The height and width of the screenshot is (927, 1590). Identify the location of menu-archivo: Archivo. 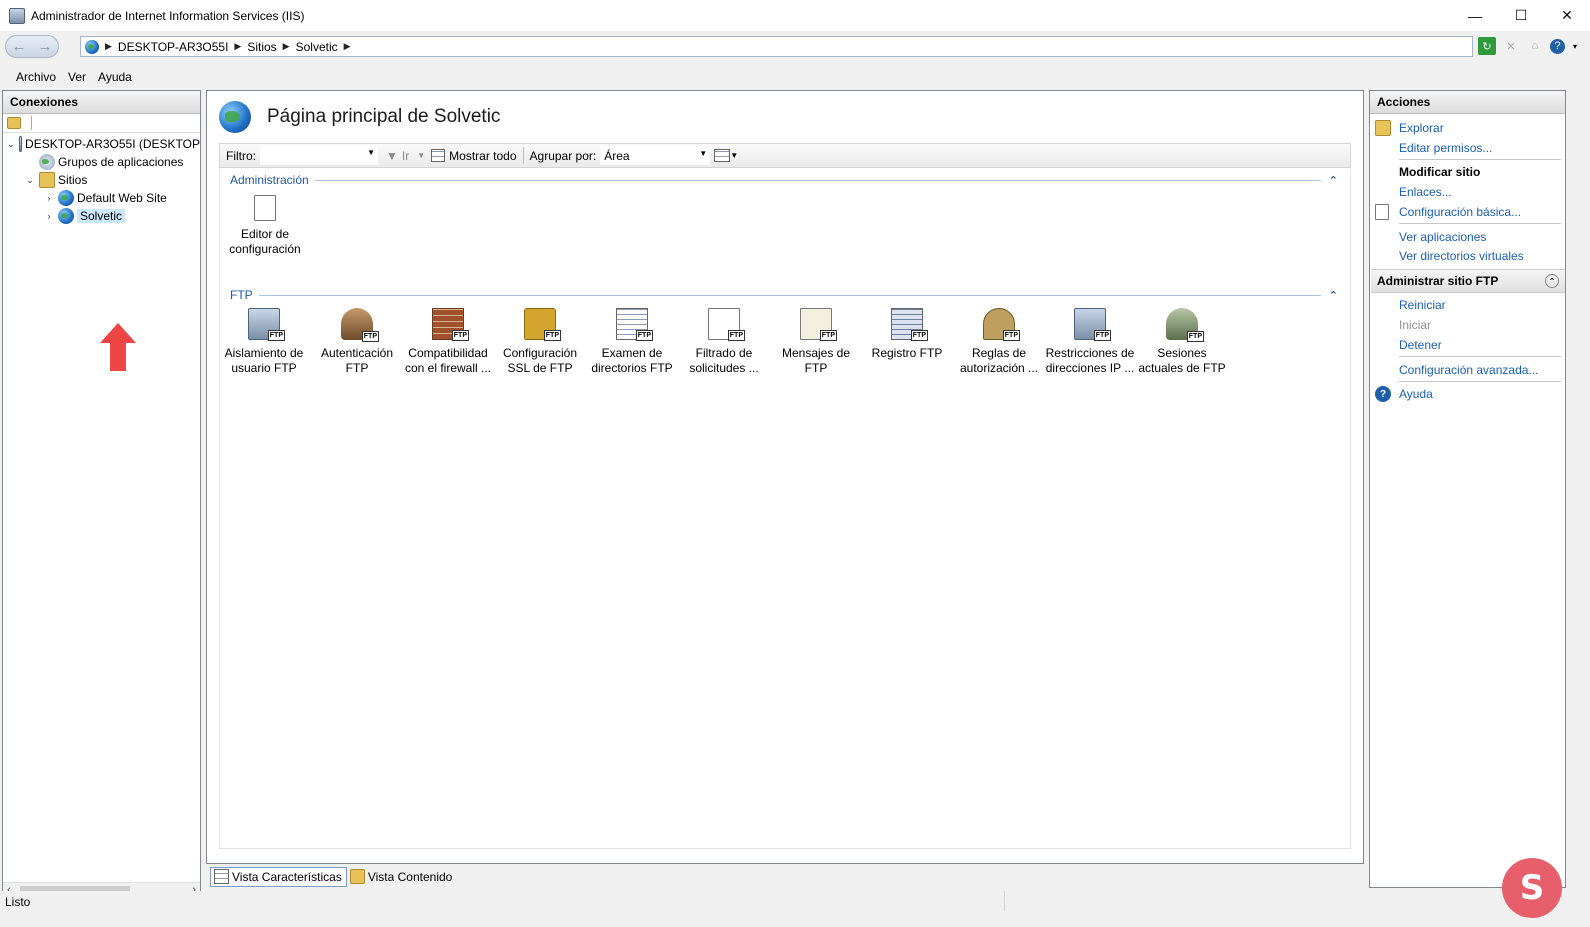
(36, 77).